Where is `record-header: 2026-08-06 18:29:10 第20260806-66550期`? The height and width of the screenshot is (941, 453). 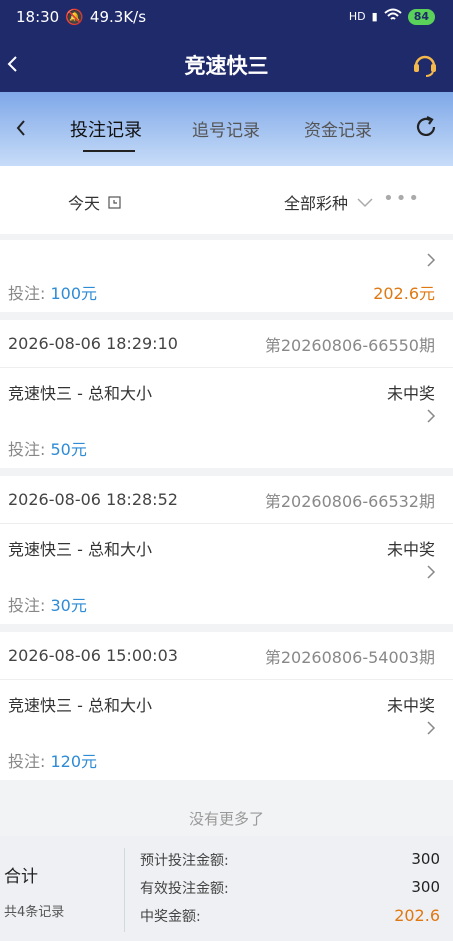 record-header: 2026-08-06 18:29:10 第20260806-66550期 is located at coordinates (226, 344).